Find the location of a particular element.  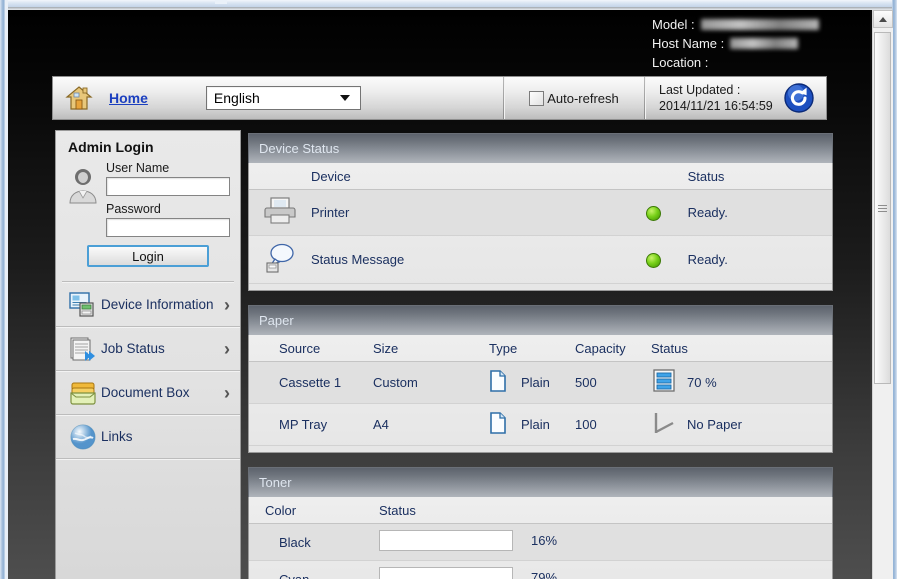

header-left-group: Home English is located at coordinates (278, 98).